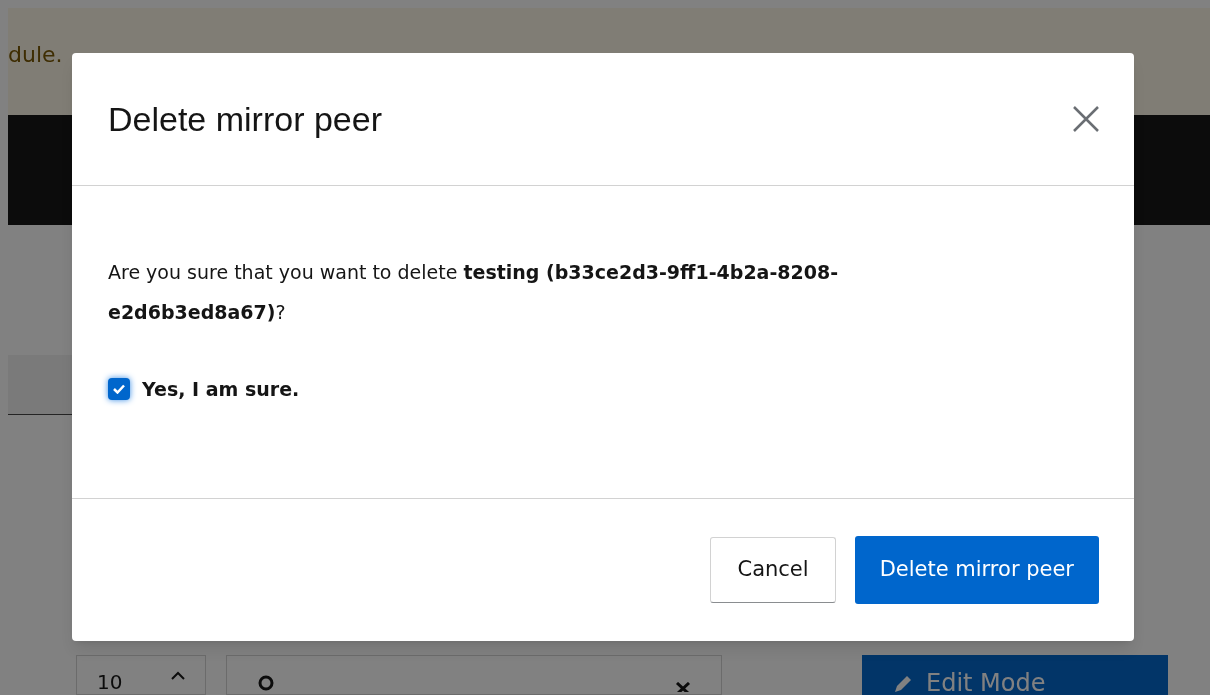 Image resolution: width=1210 pixels, height=695 pixels. What do you see at coordinates (178, 675) in the screenshot?
I see `caret-up-icon` at bounding box center [178, 675].